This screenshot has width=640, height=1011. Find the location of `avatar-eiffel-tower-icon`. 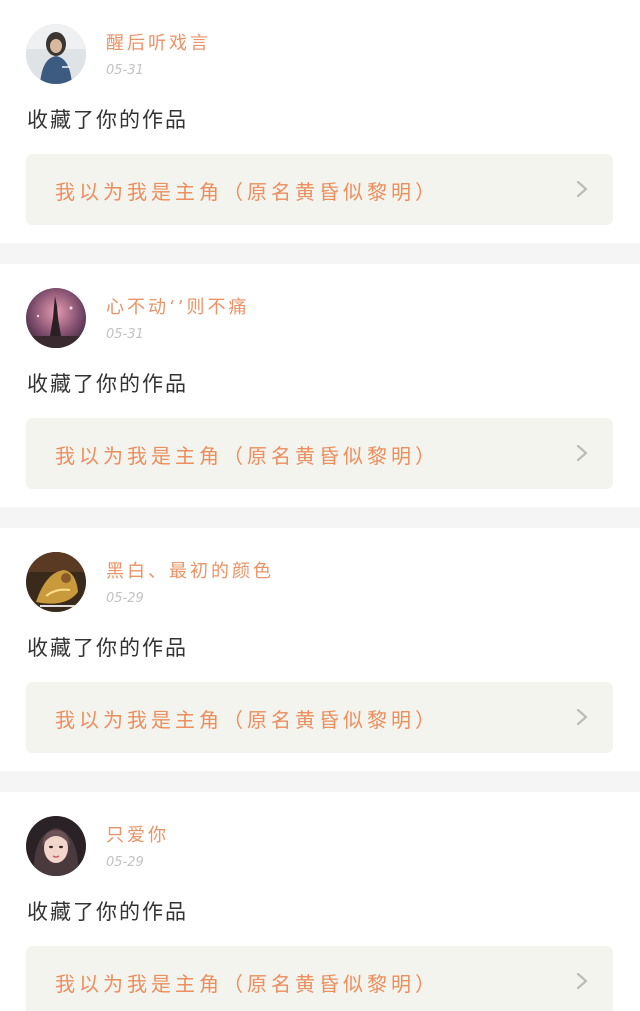

avatar-eiffel-tower-icon is located at coordinates (56, 318).